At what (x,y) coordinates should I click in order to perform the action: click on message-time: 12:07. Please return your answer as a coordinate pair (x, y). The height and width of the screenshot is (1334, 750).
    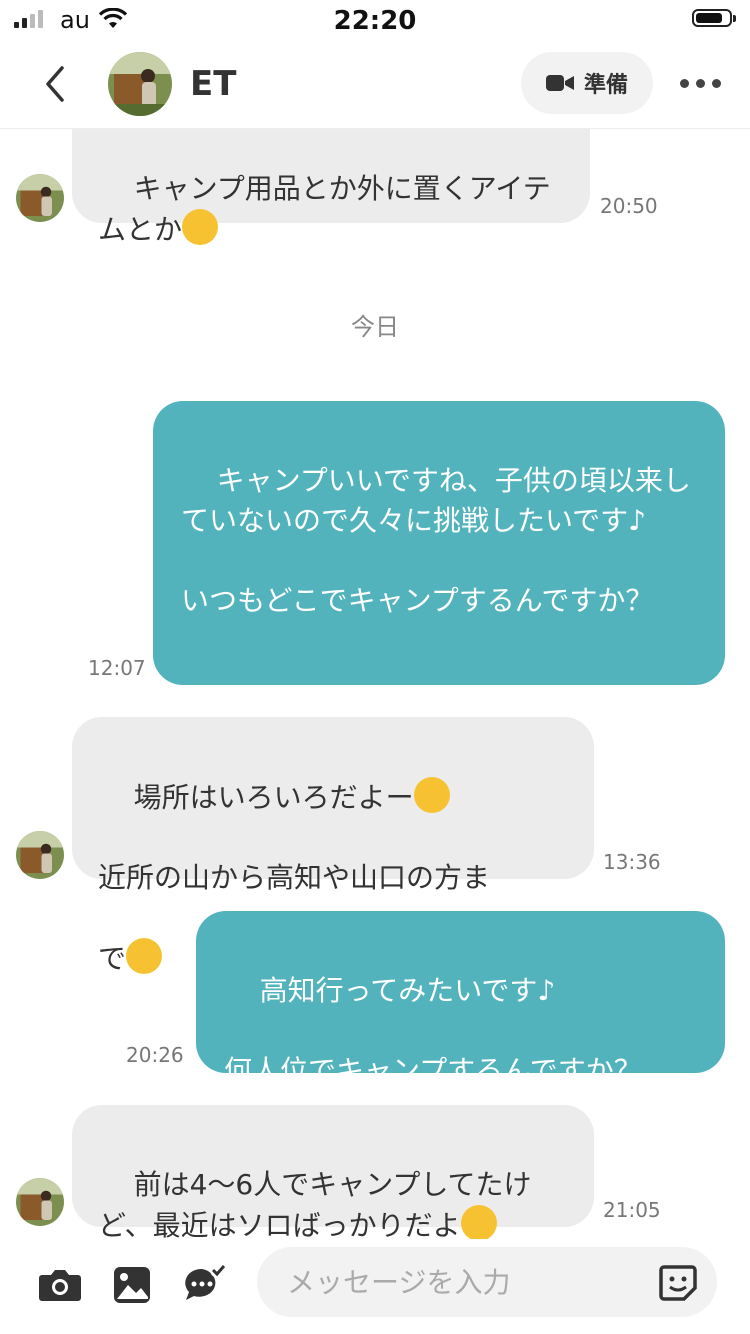
    Looking at the image, I should click on (117, 668).